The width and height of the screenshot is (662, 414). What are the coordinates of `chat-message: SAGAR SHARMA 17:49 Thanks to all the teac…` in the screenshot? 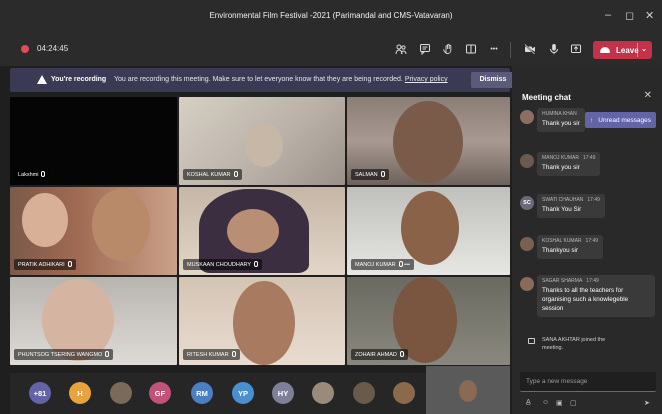 It's located at (588, 301).